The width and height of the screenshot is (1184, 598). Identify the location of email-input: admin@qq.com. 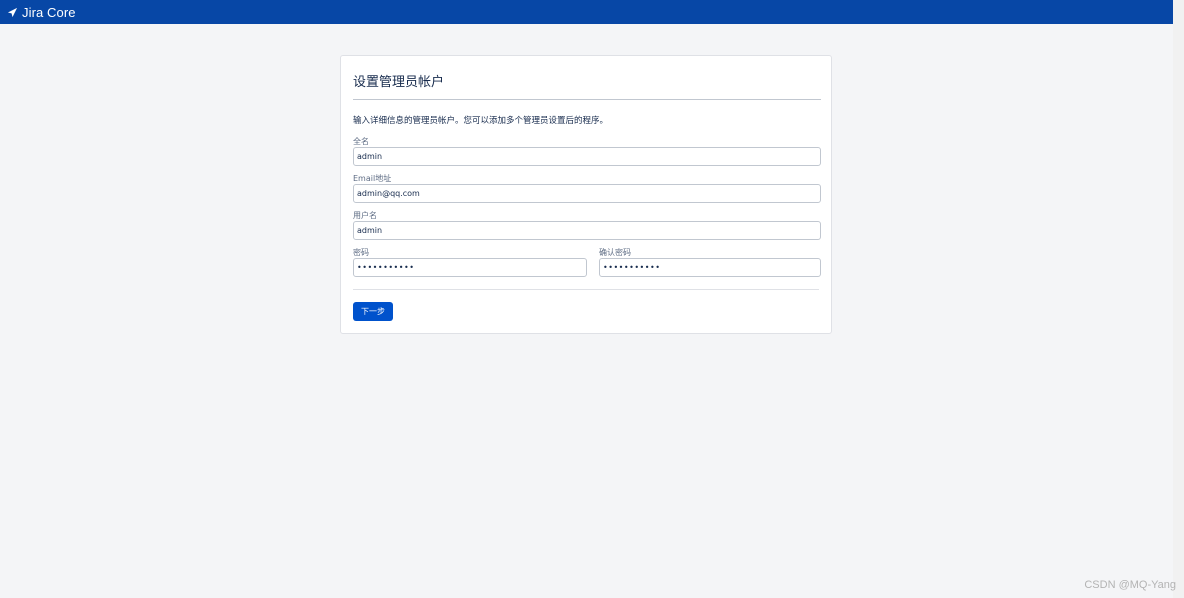
(587, 193).